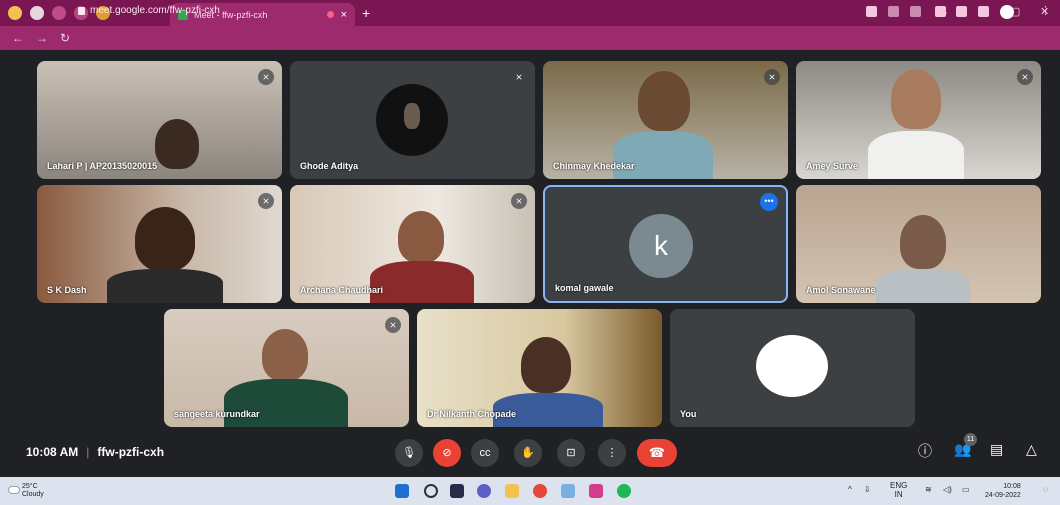 The width and height of the screenshot is (1060, 505). What do you see at coordinates (841, 290) in the screenshot?
I see `participant-name: Amol Sonawane` at bounding box center [841, 290].